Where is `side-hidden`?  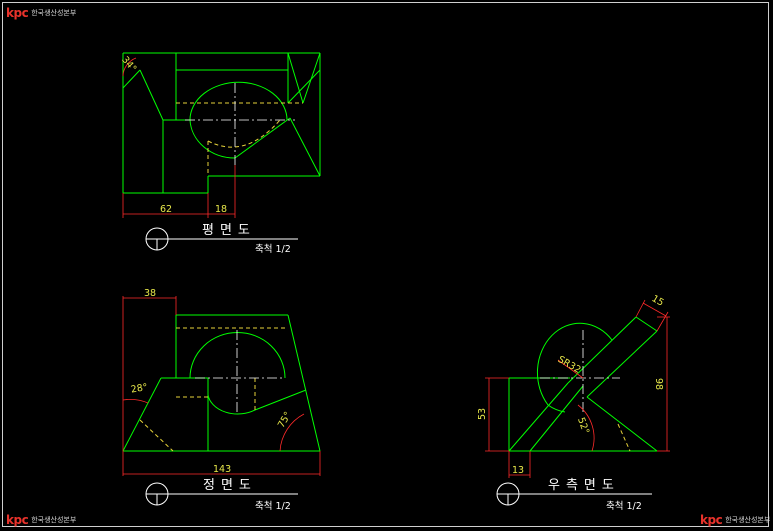 side-hidden is located at coordinates (624, 437).